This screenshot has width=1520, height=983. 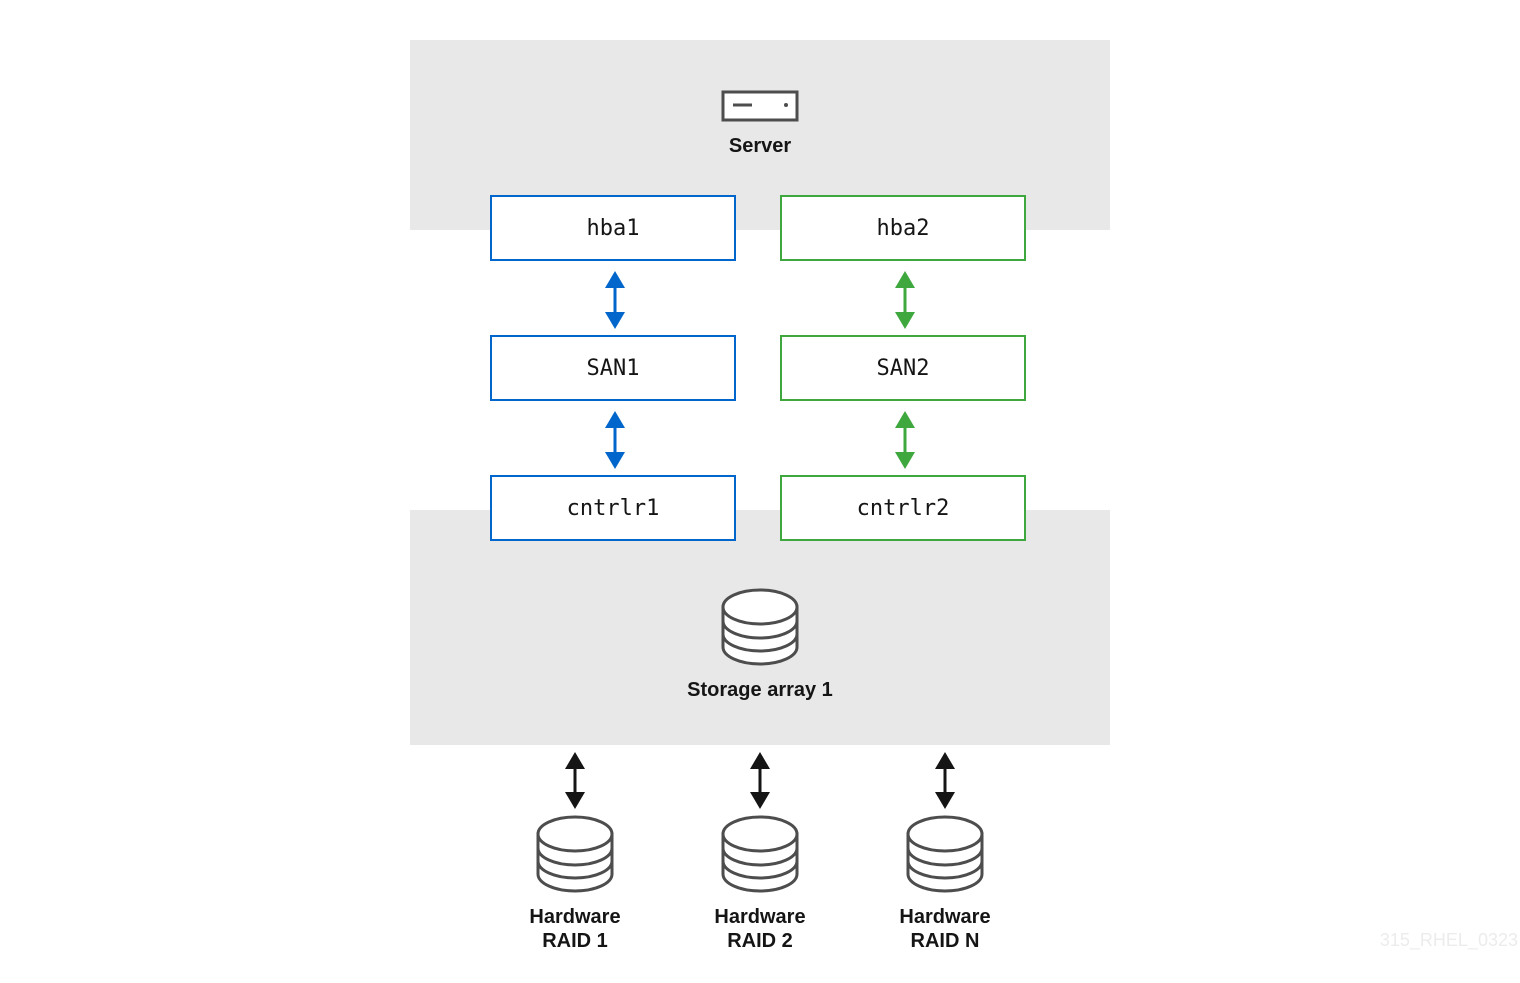 What do you see at coordinates (945, 929) in the screenshot?
I see `raid-n-label: Hardware RAID N` at bounding box center [945, 929].